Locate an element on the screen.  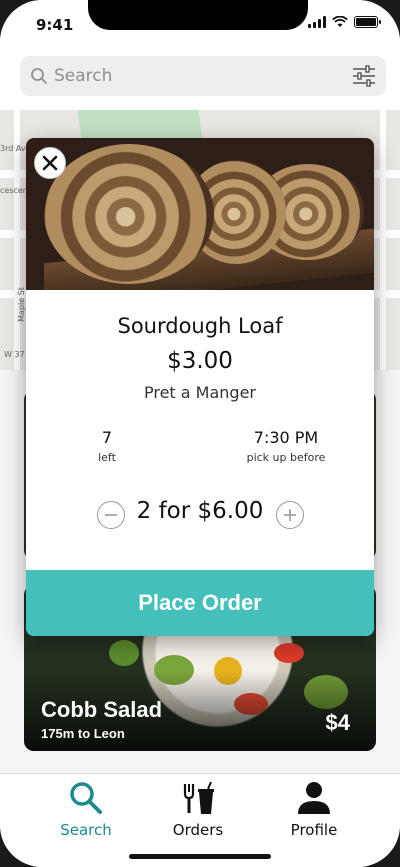
close-button is located at coordinates (50, 163).